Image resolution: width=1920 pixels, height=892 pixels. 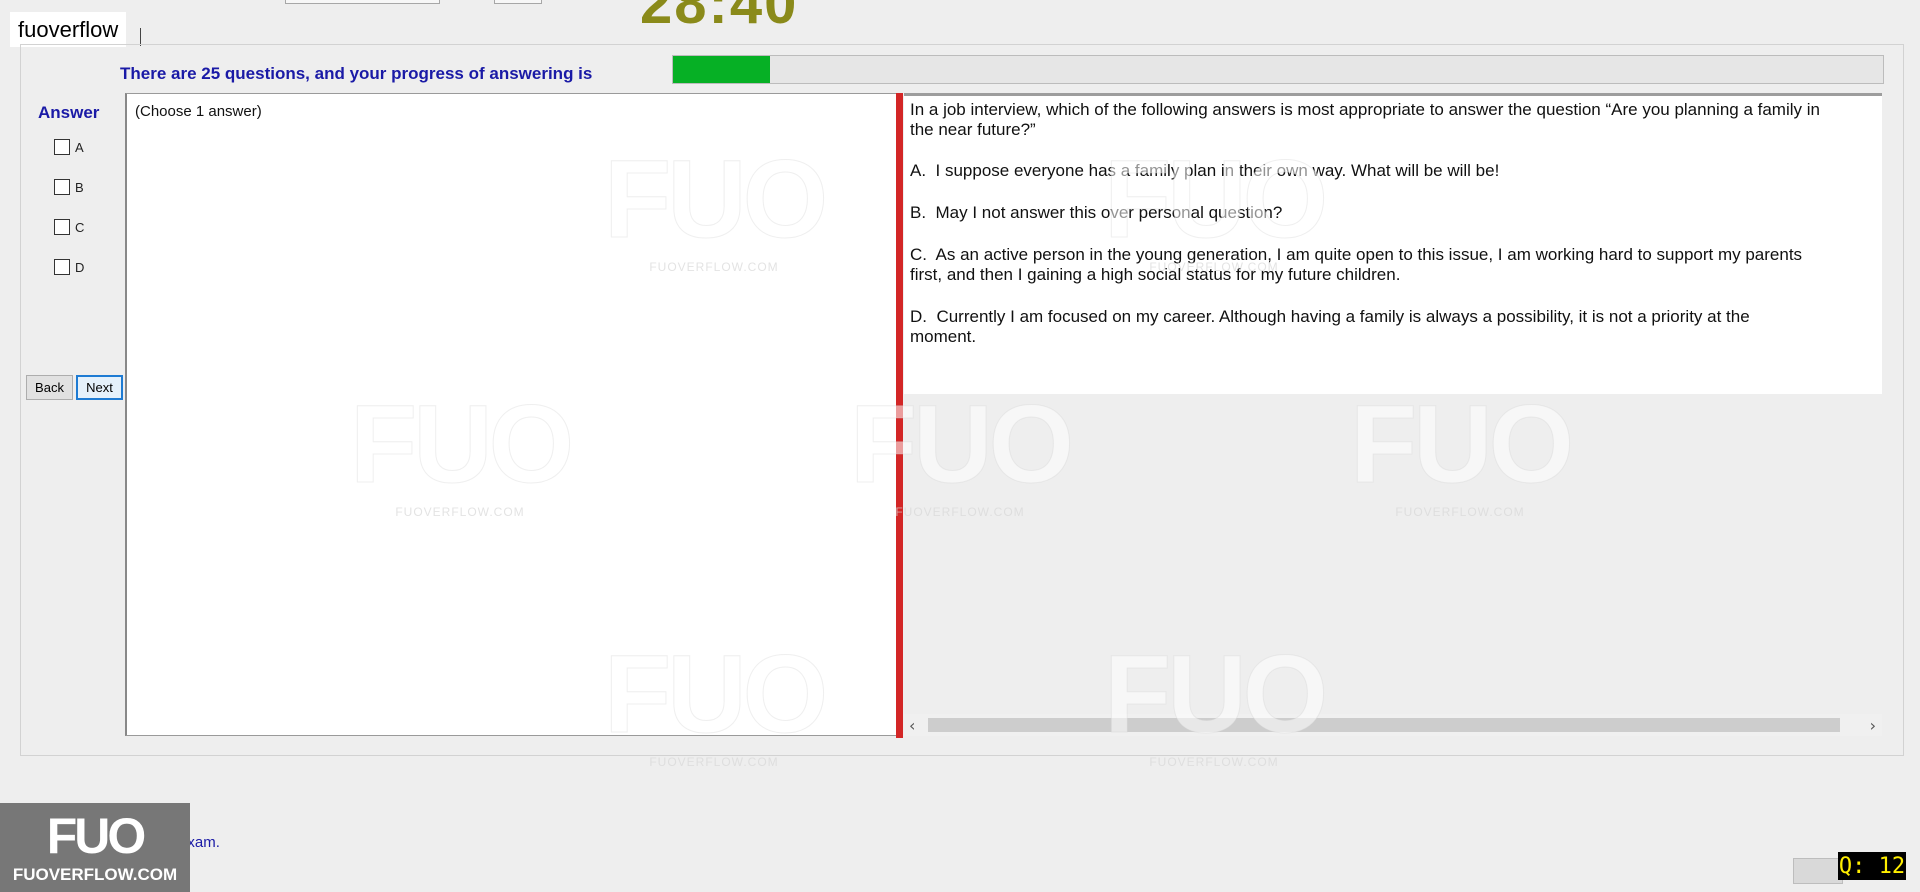 I want to click on answer-option-a: A, so click(x=69, y=147).